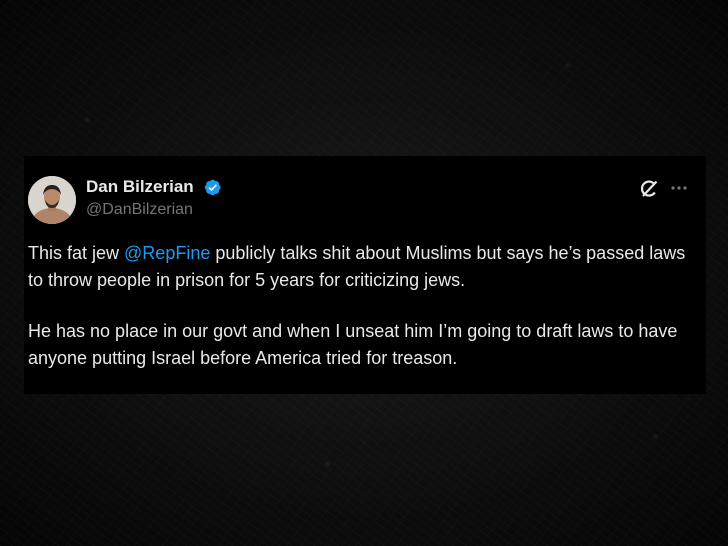 The width and height of the screenshot is (728, 546). I want to click on author-name: Dan Bilzerian, so click(140, 187).